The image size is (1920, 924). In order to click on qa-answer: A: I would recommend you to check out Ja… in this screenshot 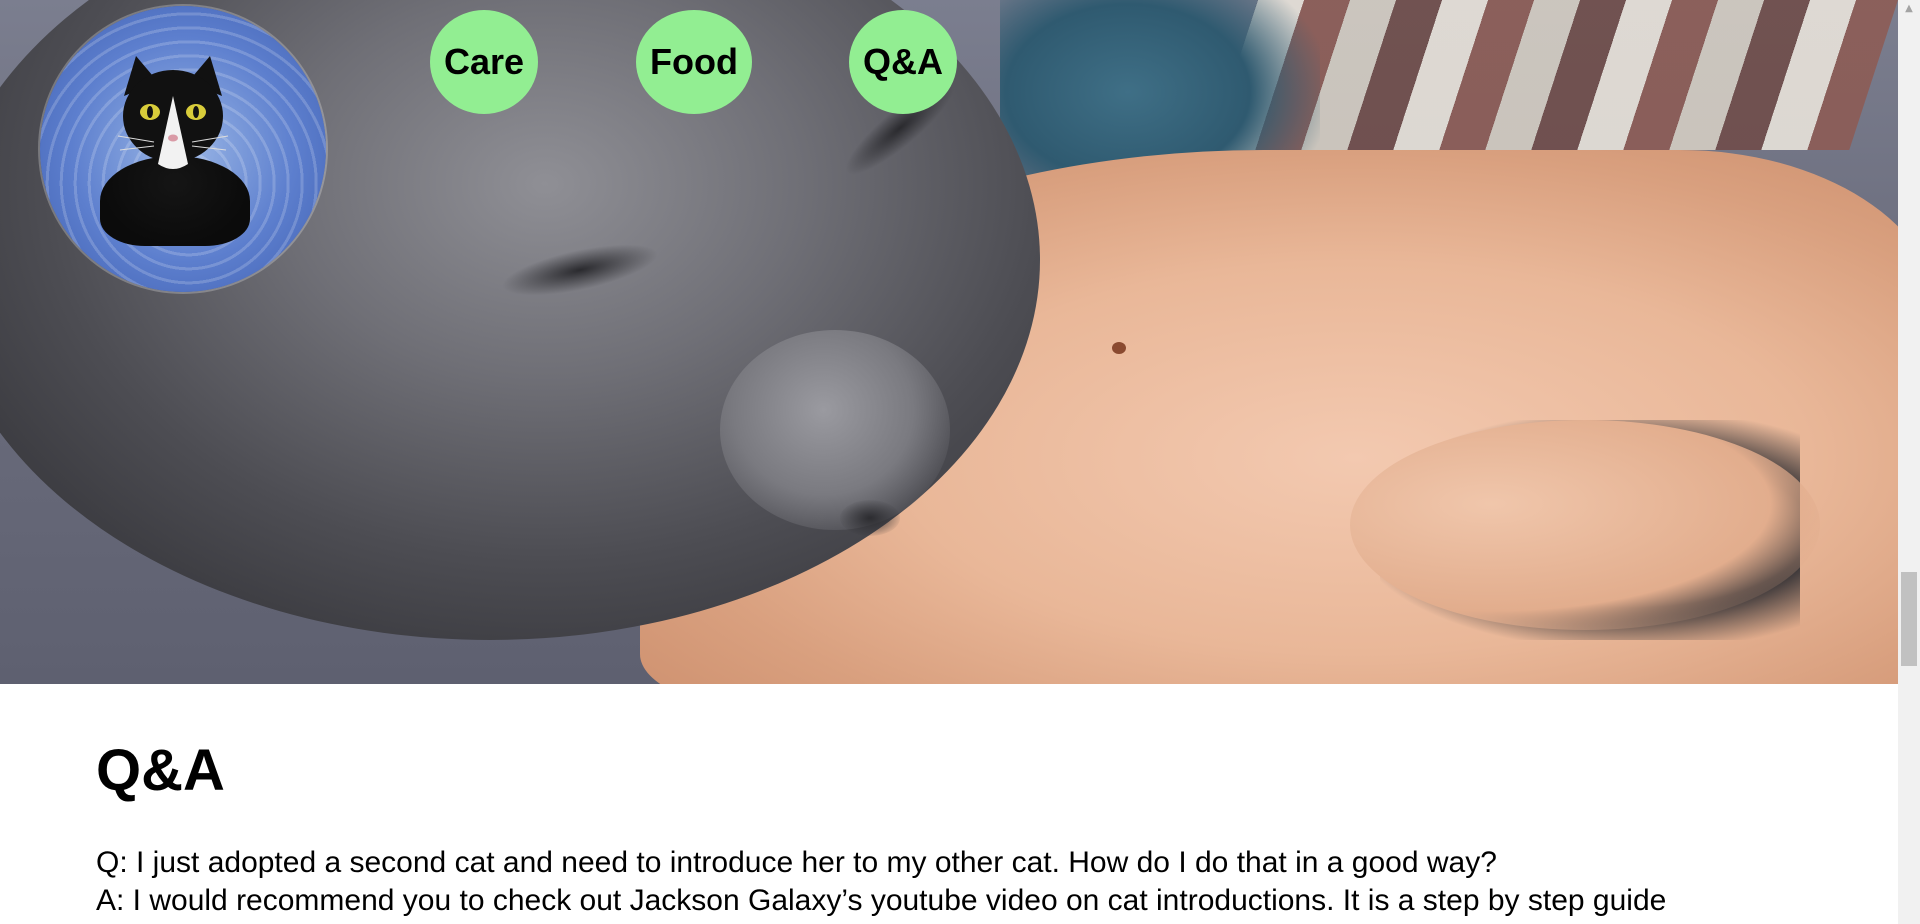, I will do `click(881, 900)`.